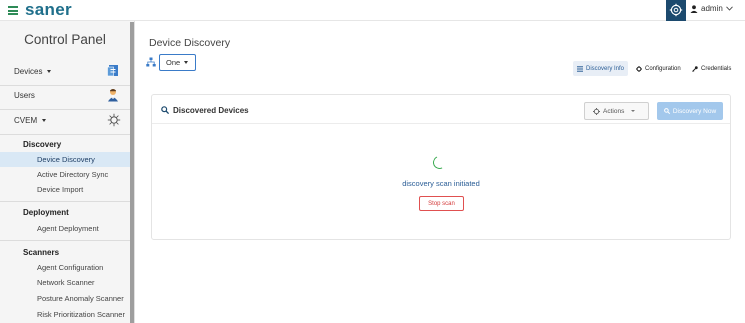 The width and height of the screenshot is (745, 323). I want to click on sidebar-item-device-discovery: Device Discovery, so click(65, 159).